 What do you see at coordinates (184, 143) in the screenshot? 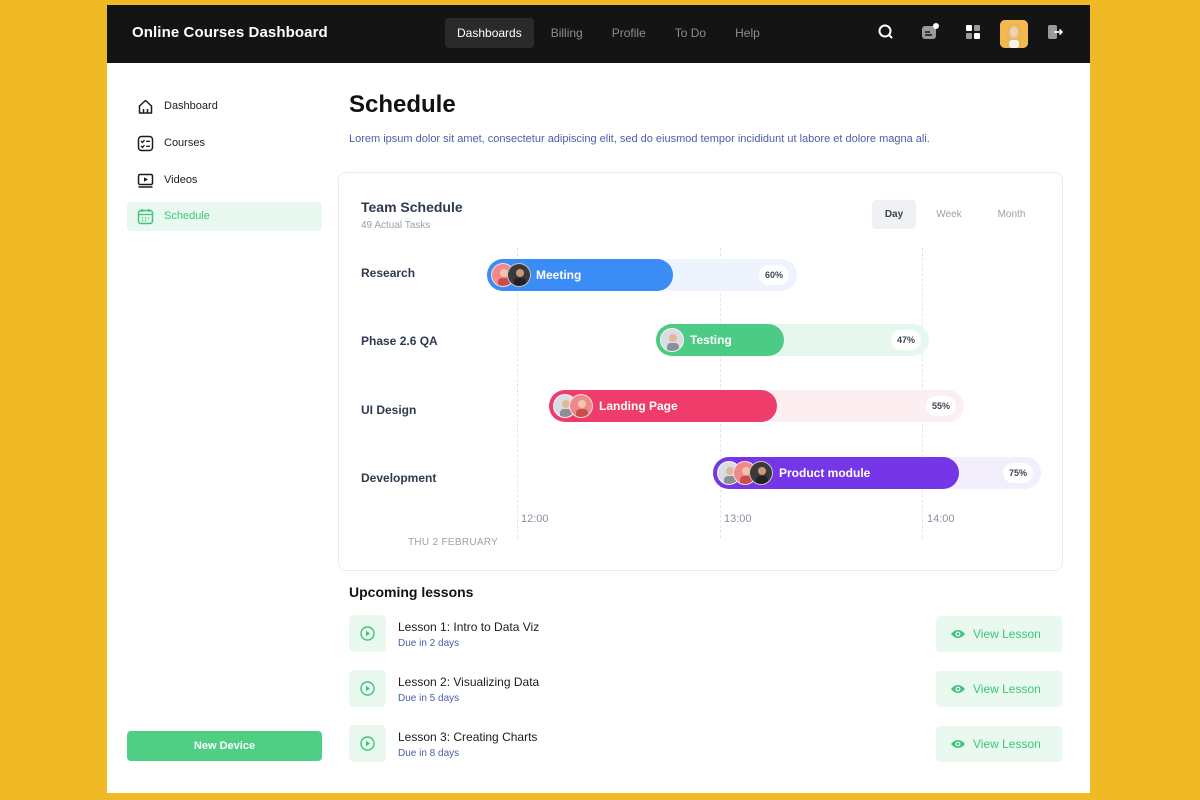
I see `sidebar-item-label: Courses` at bounding box center [184, 143].